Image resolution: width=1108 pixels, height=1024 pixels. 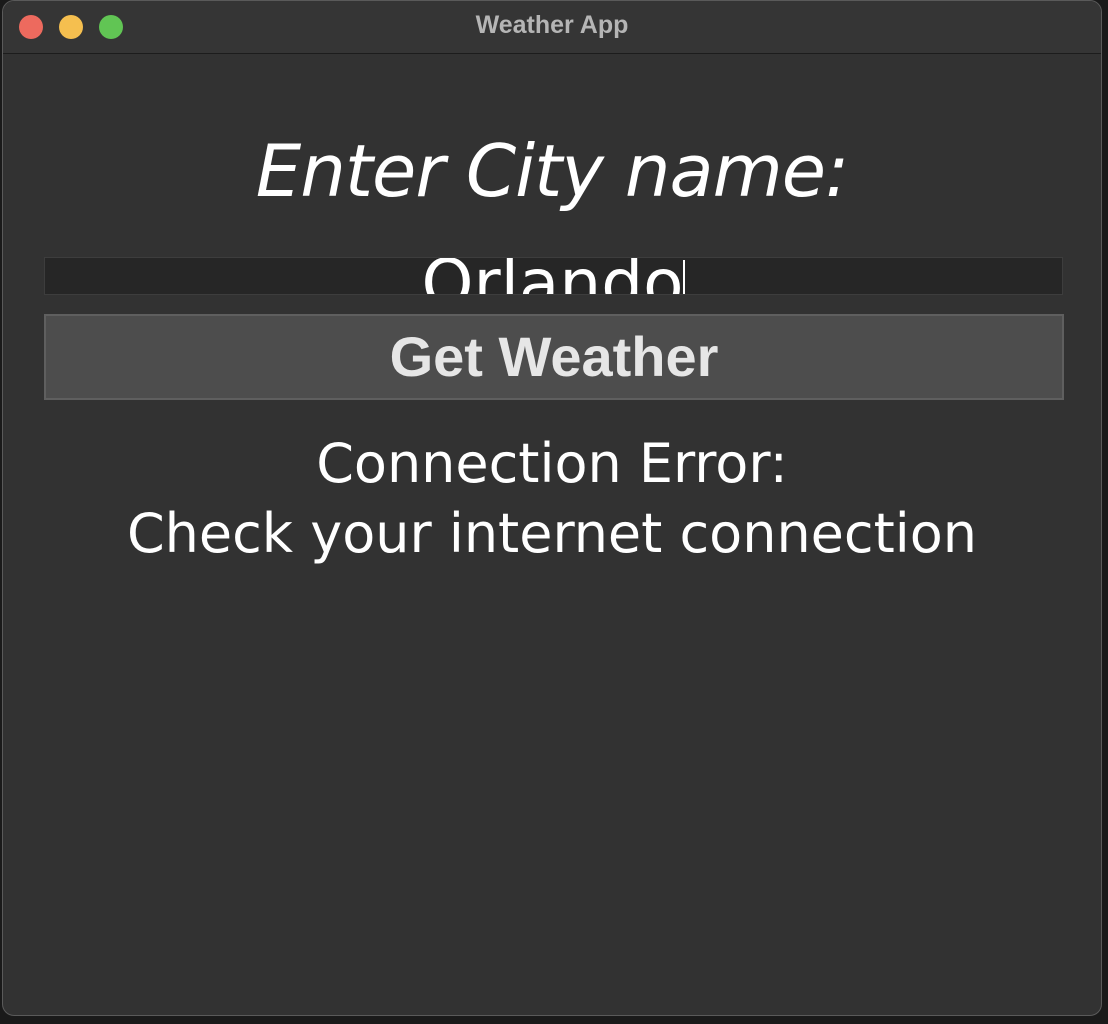 I want to click on city-input: Orlando, so click(x=553, y=276).